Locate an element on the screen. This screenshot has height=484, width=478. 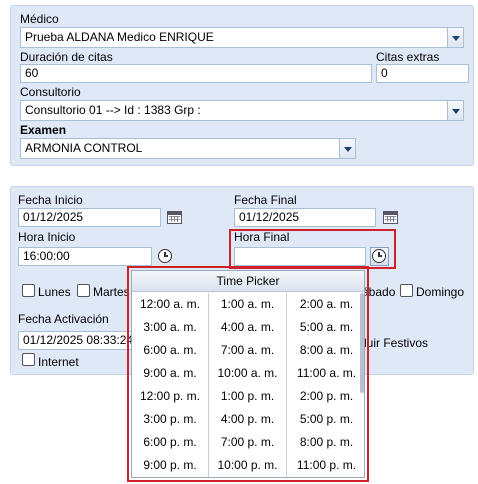
fecha-activacion-label: Fecha Activación is located at coordinates (63, 319).